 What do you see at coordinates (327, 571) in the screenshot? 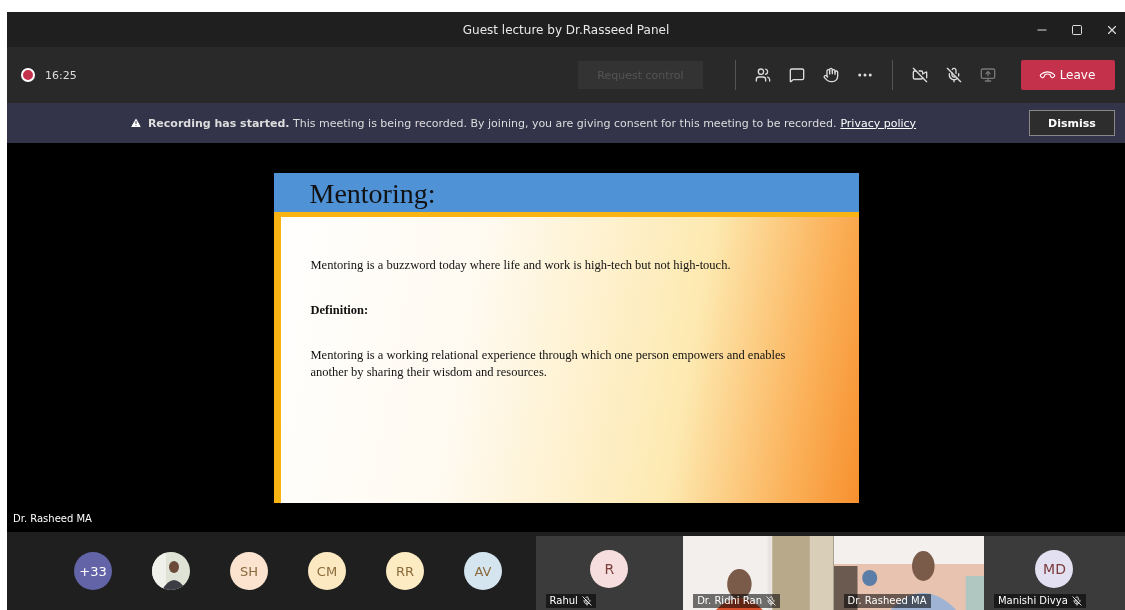
I see `participant-avatar: CM` at bounding box center [327, 571].